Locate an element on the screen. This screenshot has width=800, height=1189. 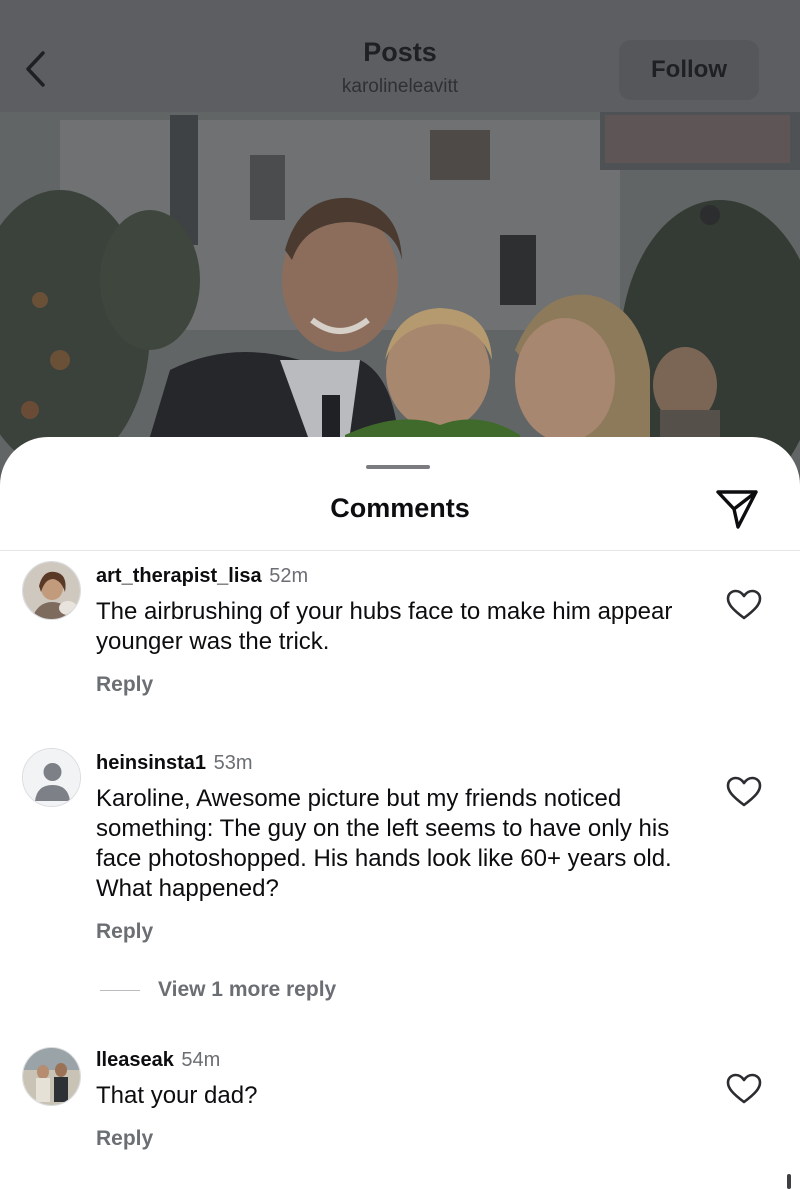
comment-time: 53m is located at coordinates (233, 763).